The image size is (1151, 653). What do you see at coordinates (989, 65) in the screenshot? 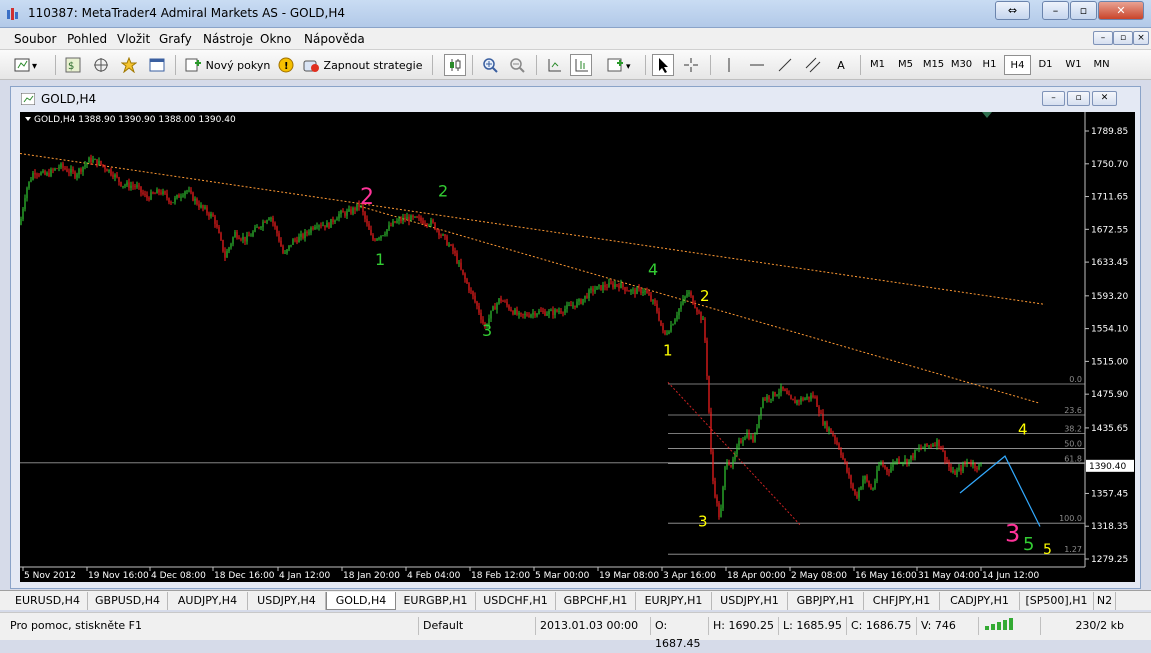
I see `timeframe-h1: H1` at bounding box center [989, 65].